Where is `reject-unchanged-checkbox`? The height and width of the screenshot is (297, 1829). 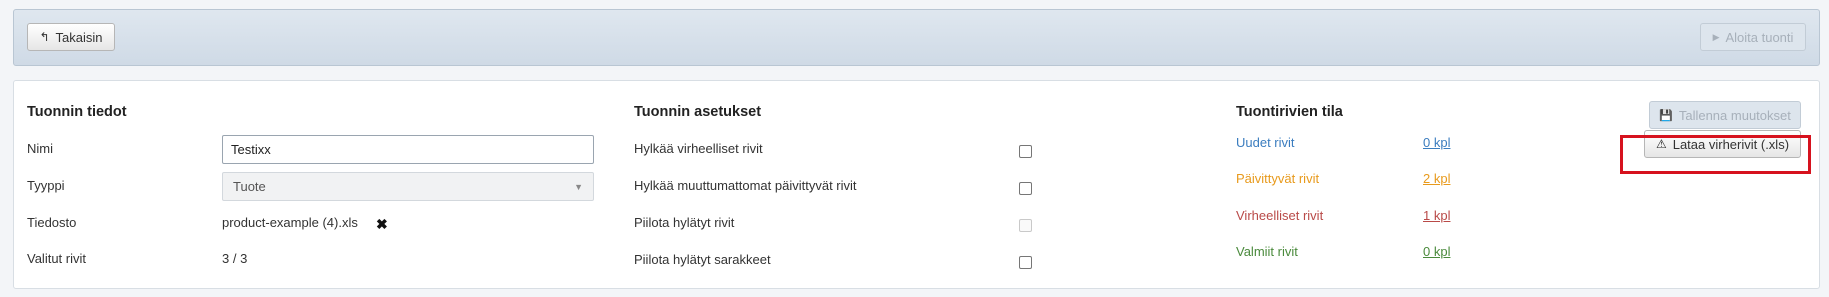
reject-unchanged-checkbox is located at coordinates (1025, 188).